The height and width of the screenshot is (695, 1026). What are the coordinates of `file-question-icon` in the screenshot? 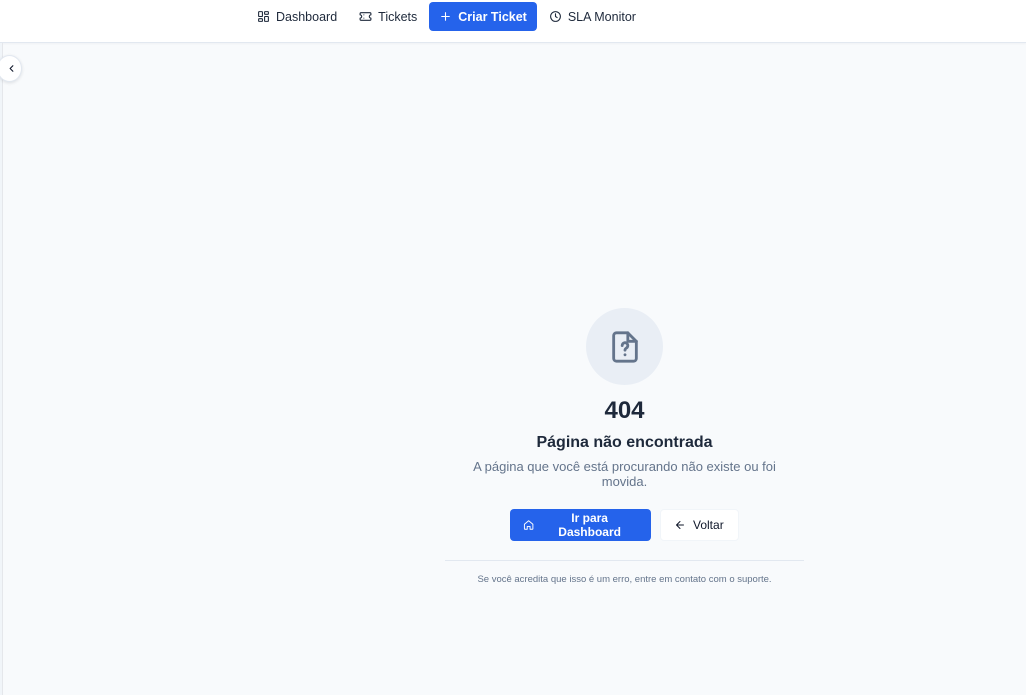 It's located at (624, 346).